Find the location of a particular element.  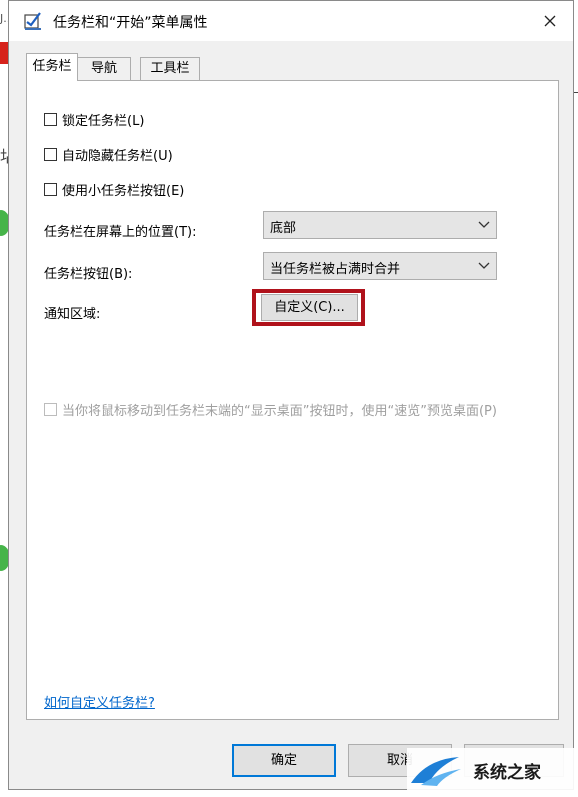

tab-toolbars: 工具栏 is located at coordinates (170, 68).